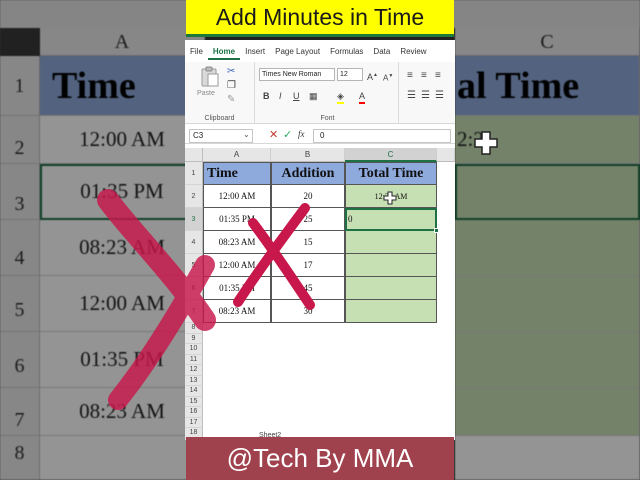 Image resolution: width=640 pixels, height=480 pixels. Describe the element at coordinates (231, 100) in the screenshot. I see `format-painter-icon: ✎` at that location.